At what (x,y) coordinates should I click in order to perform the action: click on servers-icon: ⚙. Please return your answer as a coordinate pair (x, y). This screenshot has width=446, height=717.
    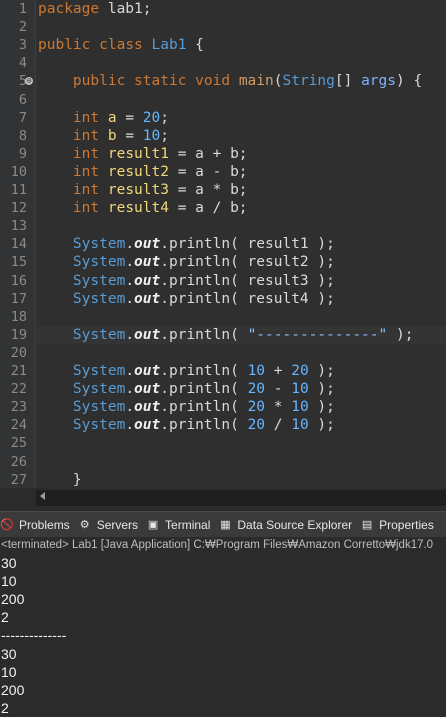
    Looking at the image, I should click on (84, 525).